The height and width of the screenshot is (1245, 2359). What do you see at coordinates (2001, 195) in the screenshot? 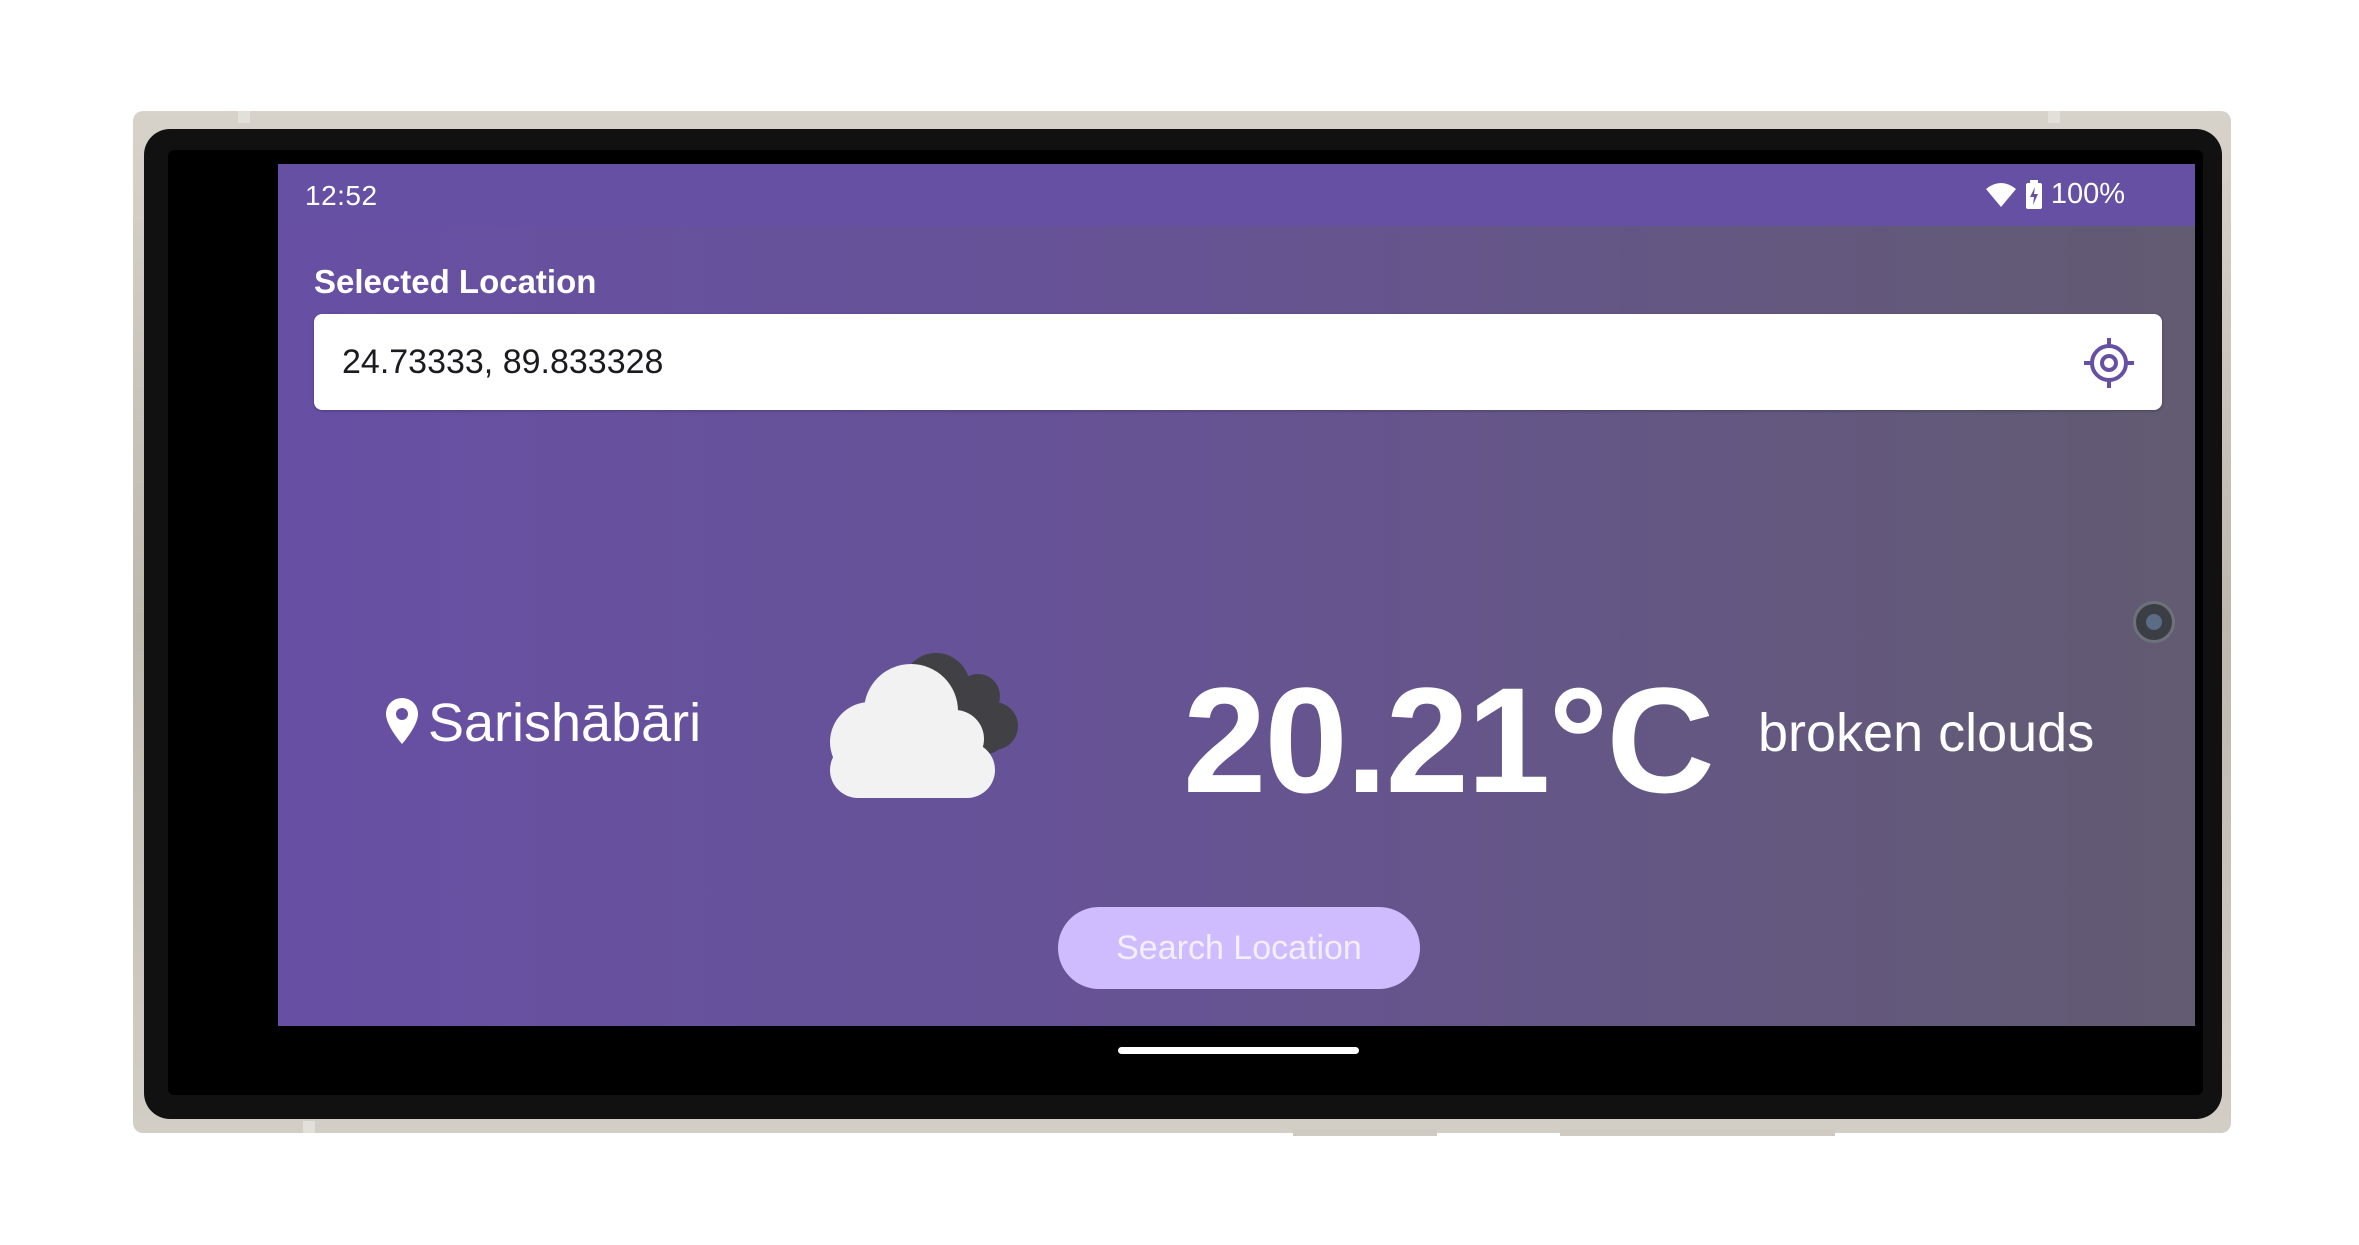
I see `wifi-icon` at bounding box center [2001, 195].